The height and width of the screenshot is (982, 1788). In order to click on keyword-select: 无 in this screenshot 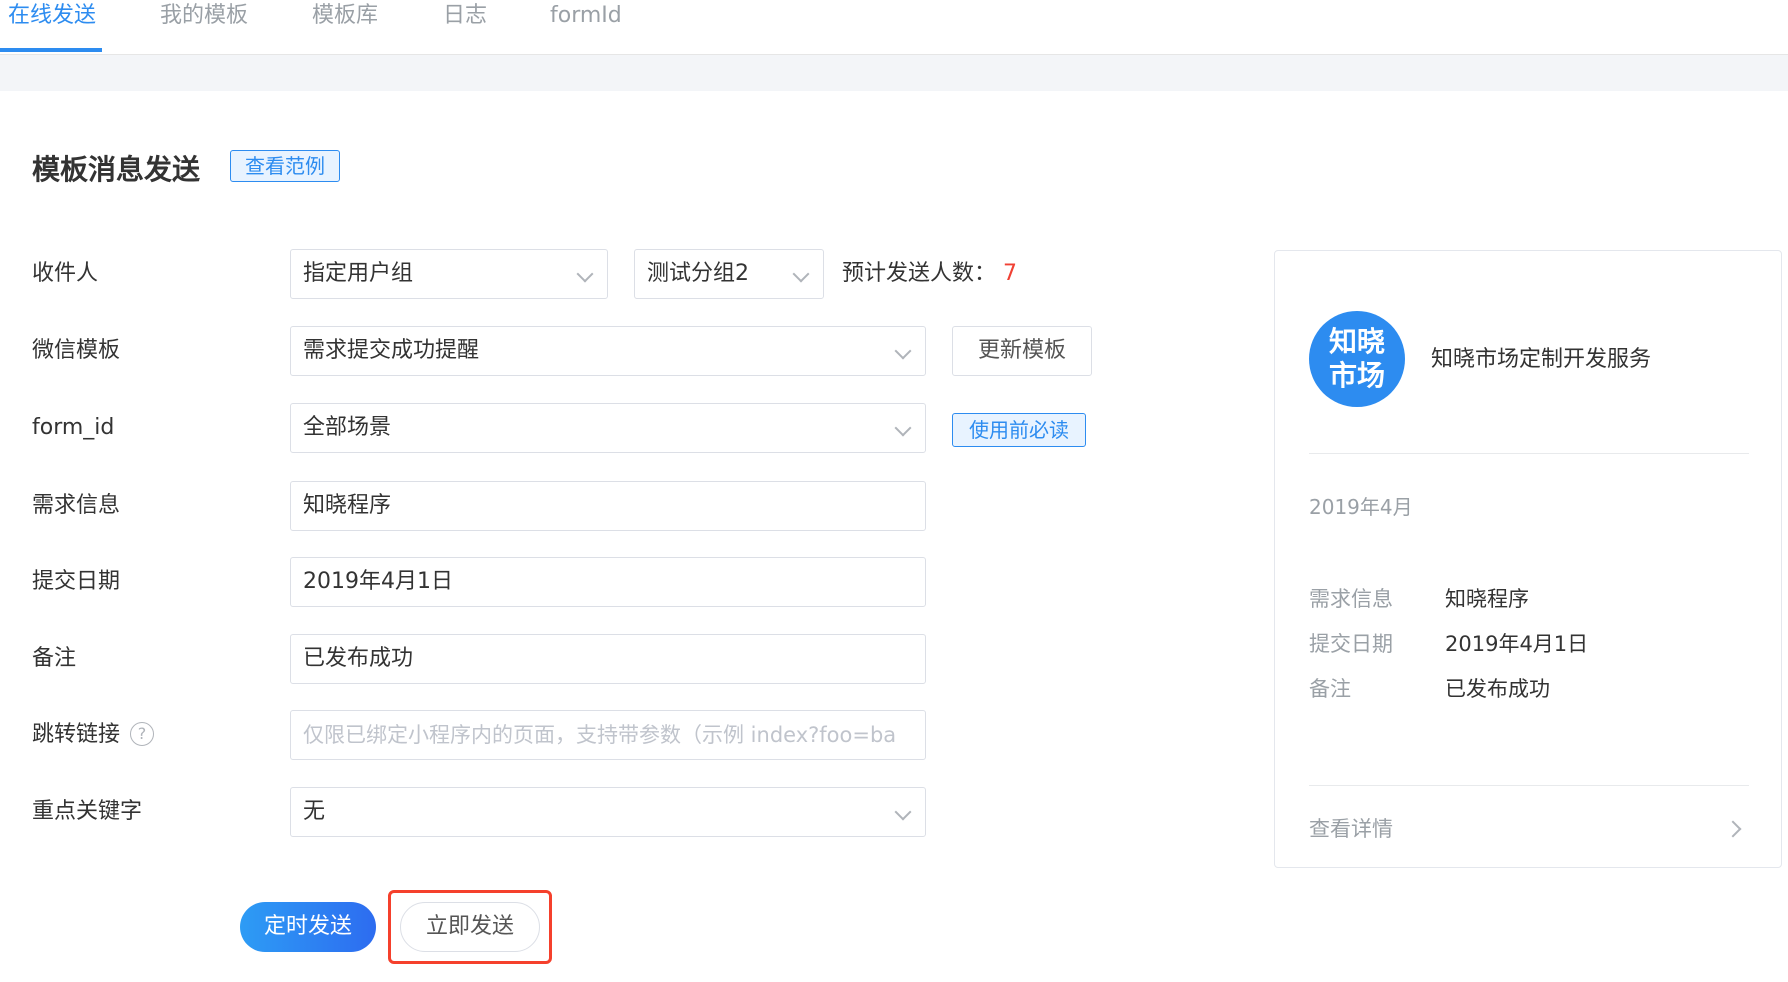, I will do `click(608, 812)`.